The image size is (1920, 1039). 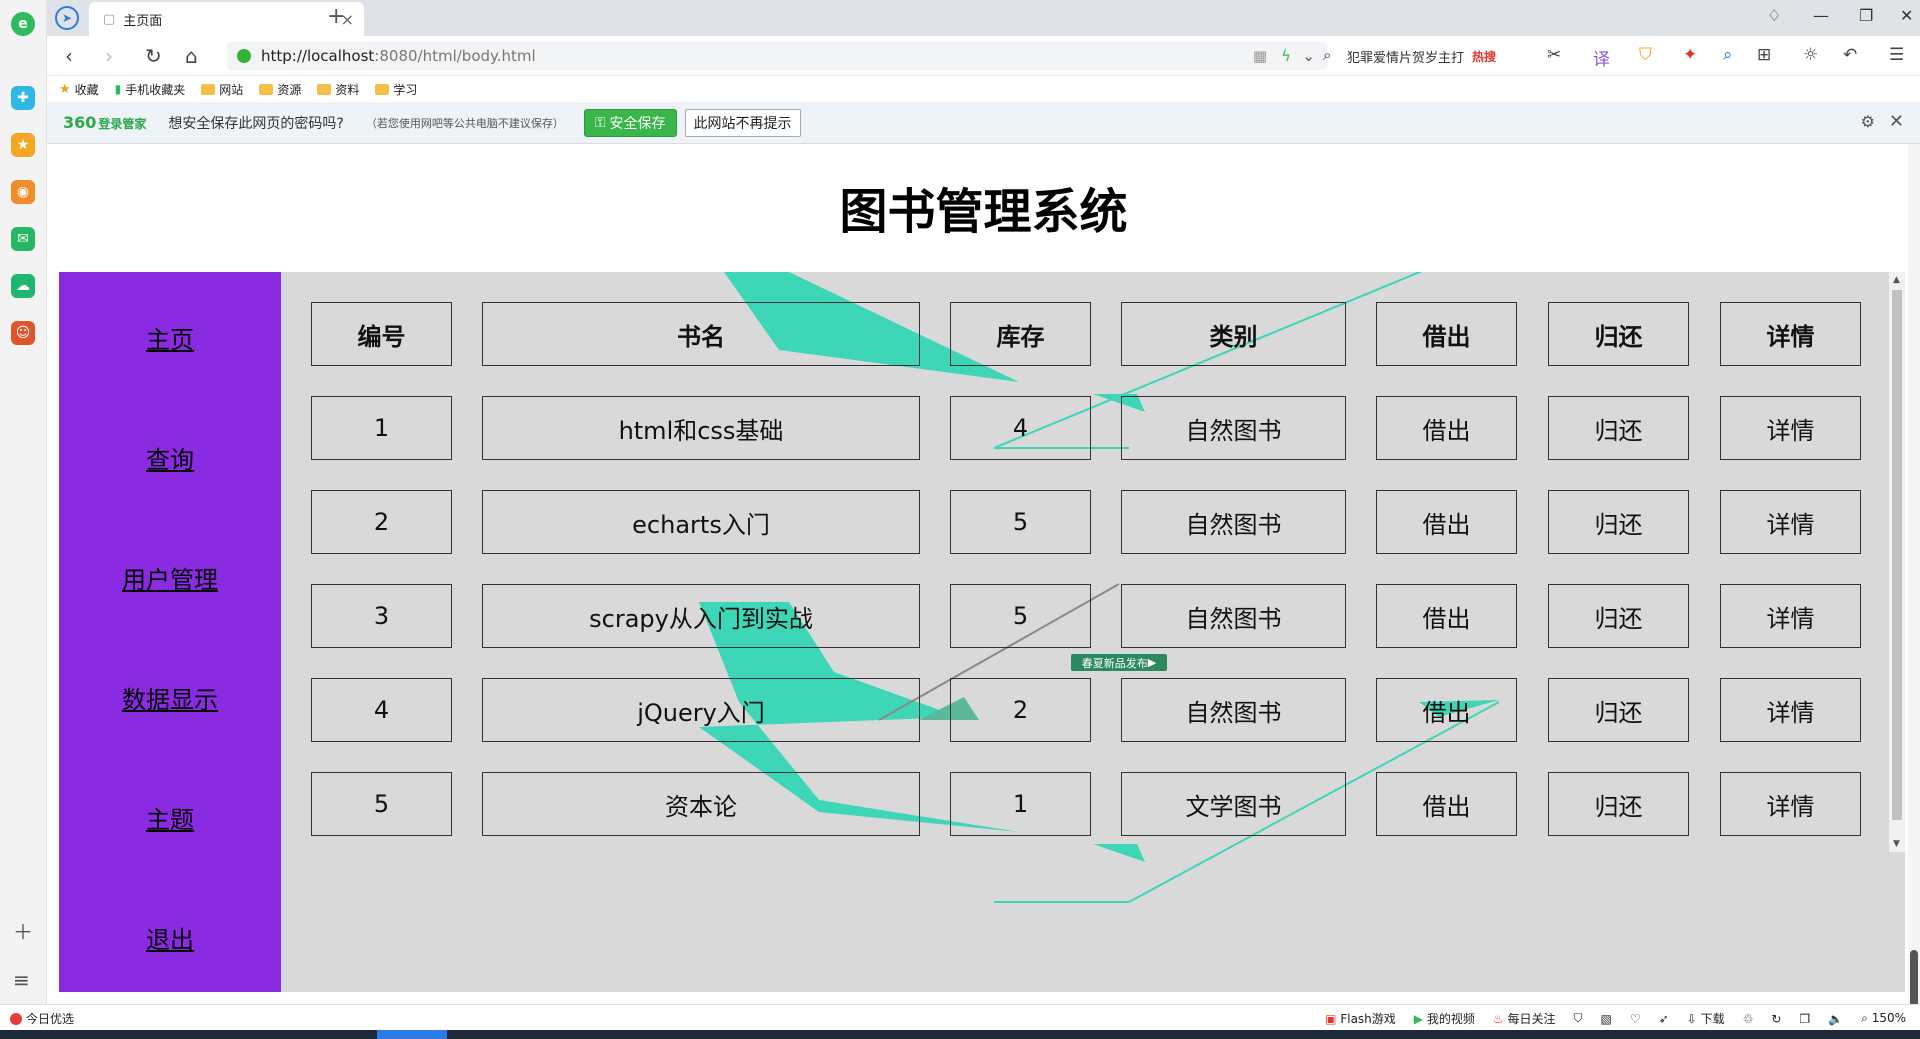 I want to click on app-weibo-icon: ◉, so click(x=23, y=192).